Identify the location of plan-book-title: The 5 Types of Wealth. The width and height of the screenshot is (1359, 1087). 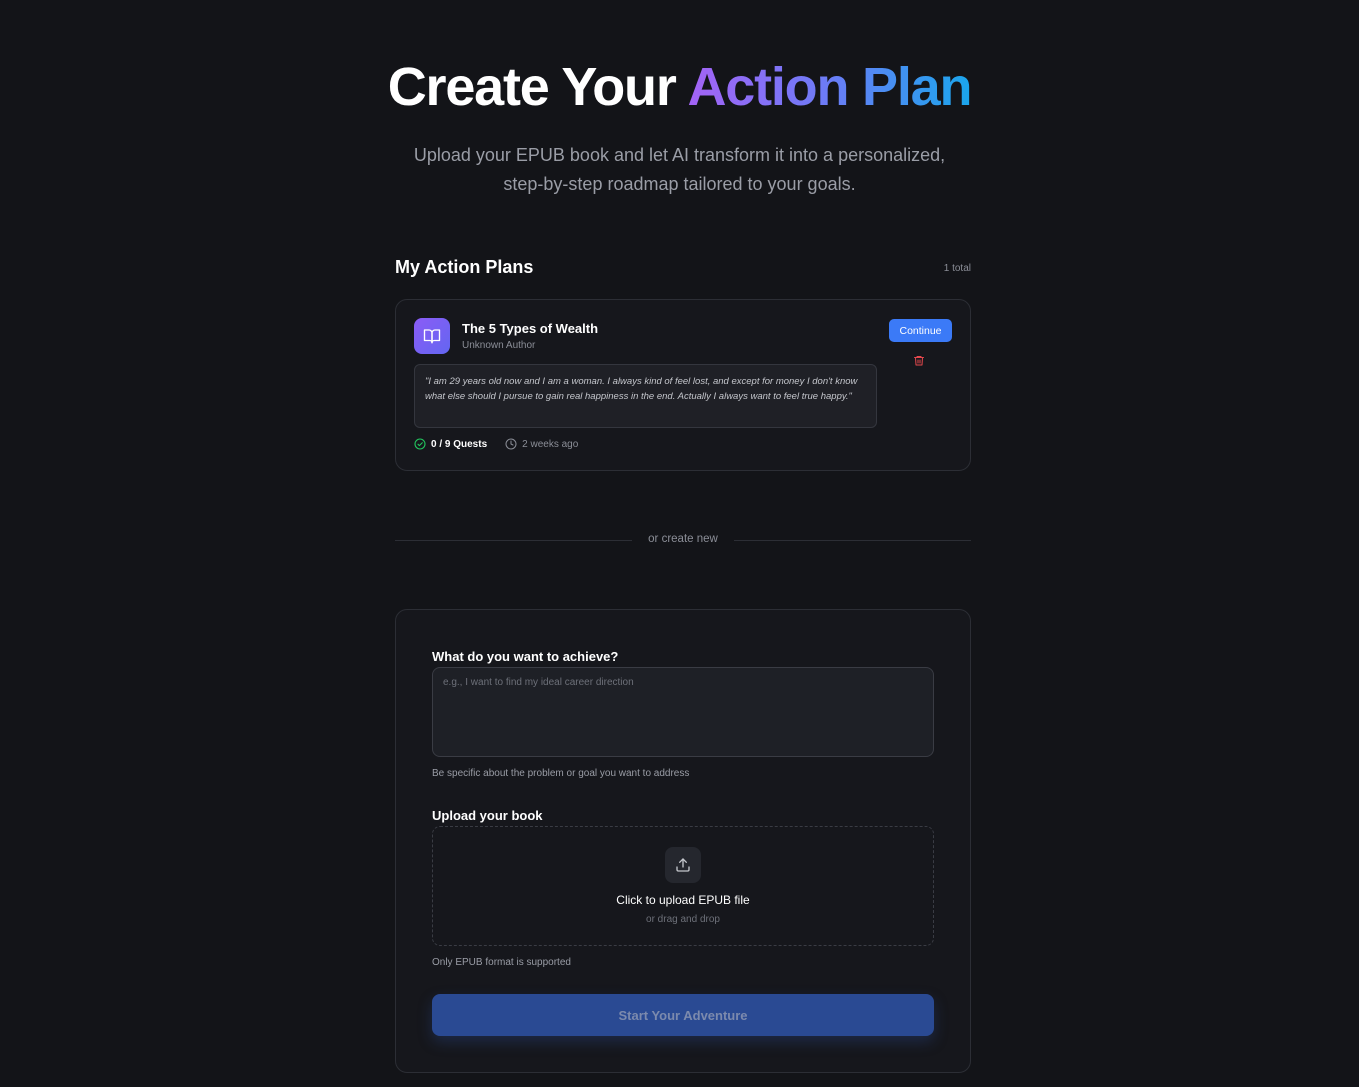
(530, 328).